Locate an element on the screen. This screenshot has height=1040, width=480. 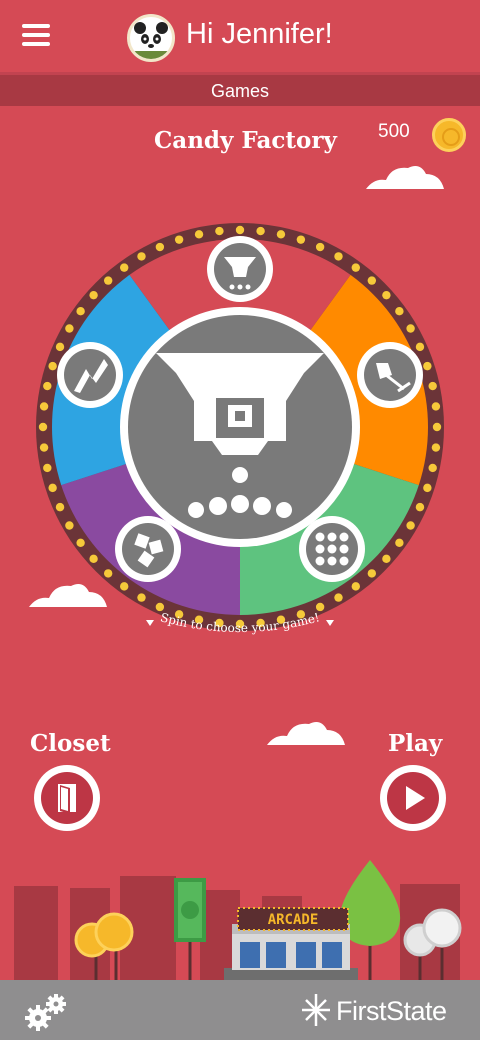
firststate-logo: FirstState is located at coordinates (381, 1010).